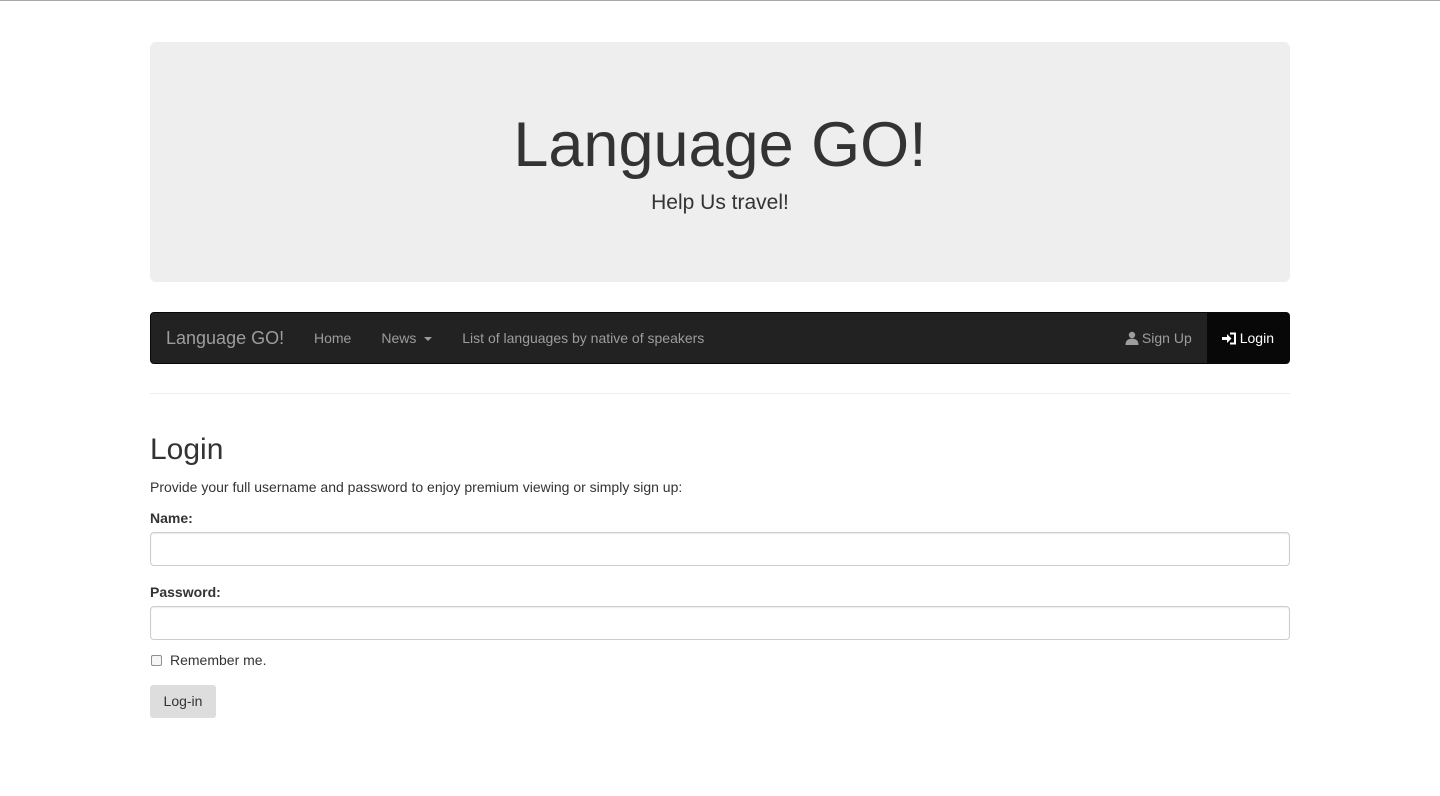 Image resolution: width=1440 pixels, height=796 pixels. I want to click on name-field, so click(720, 549).